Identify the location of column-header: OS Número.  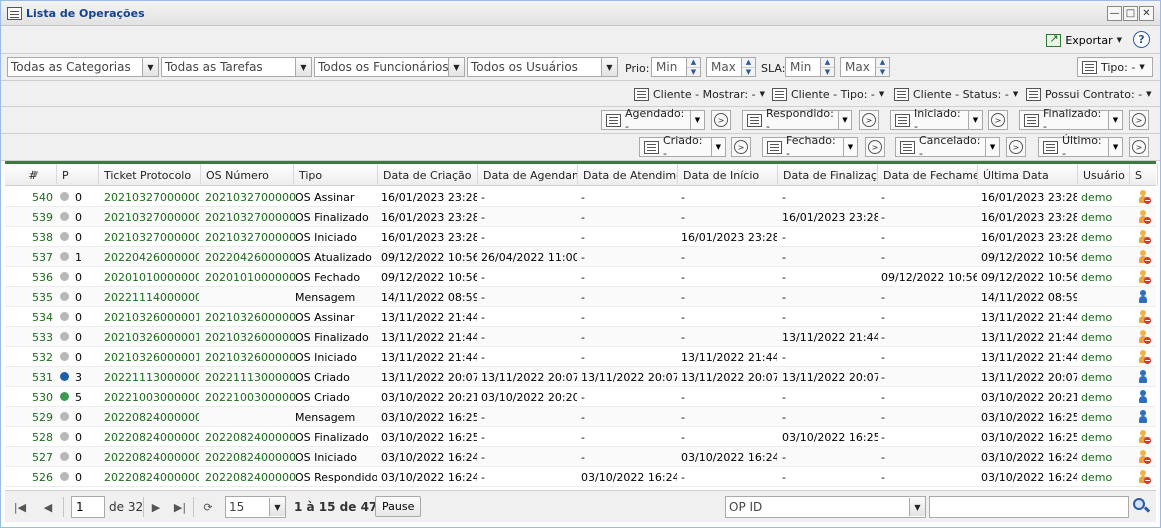
(247, 175).